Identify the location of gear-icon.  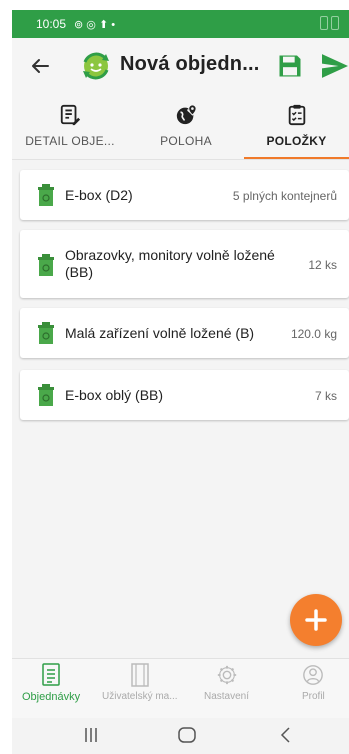
(226, 675).